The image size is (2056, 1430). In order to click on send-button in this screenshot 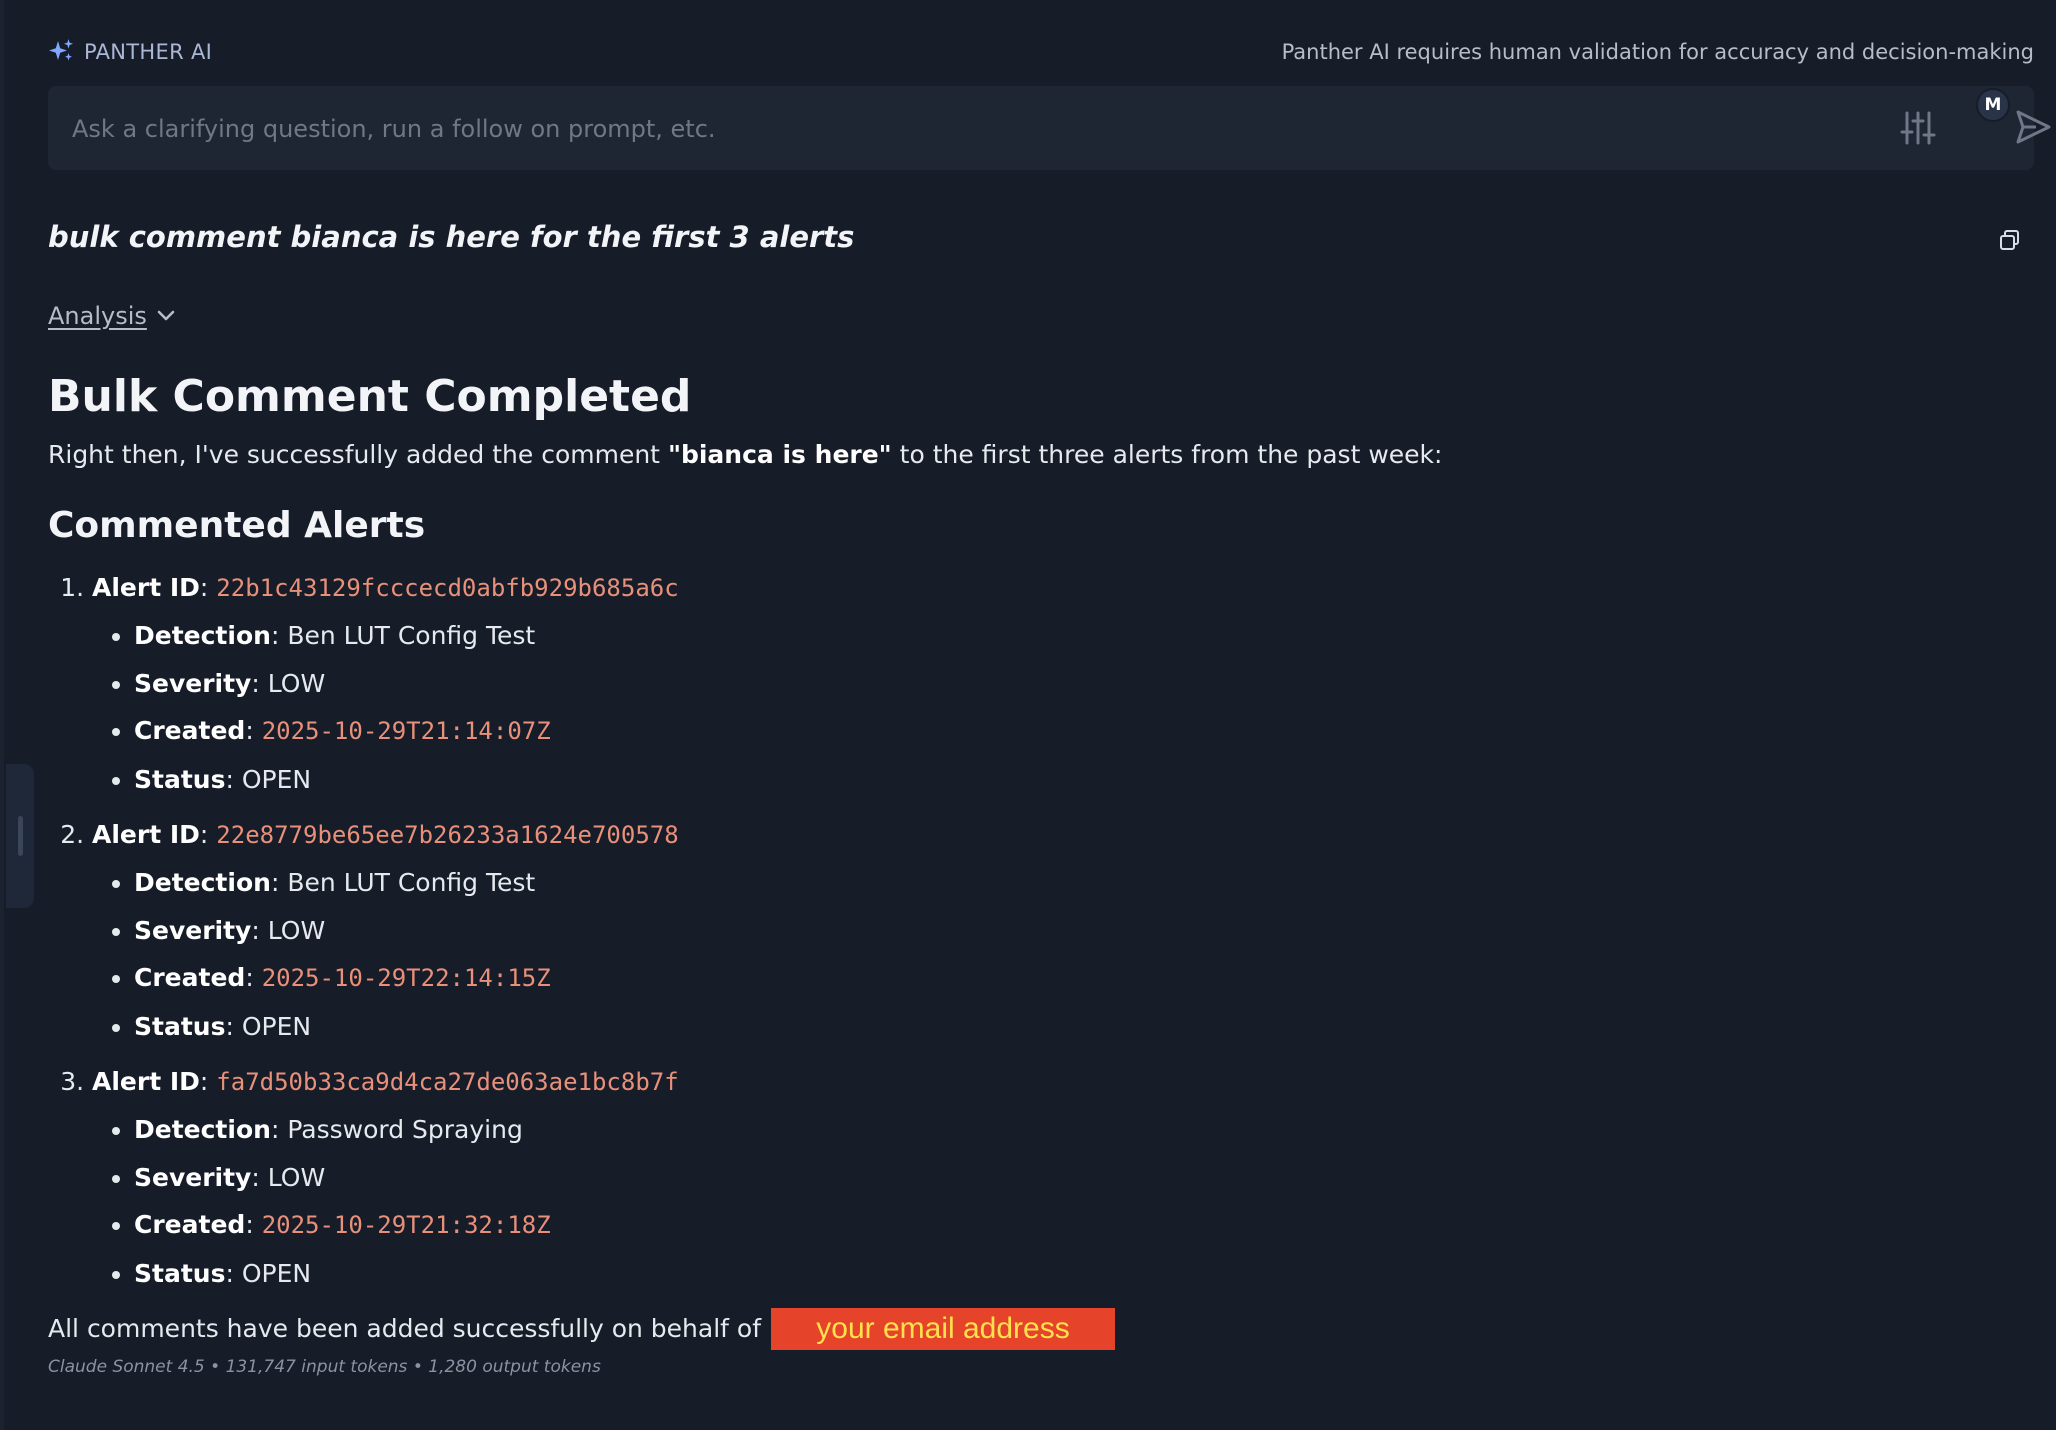, I will do `click(2034, 128)`.